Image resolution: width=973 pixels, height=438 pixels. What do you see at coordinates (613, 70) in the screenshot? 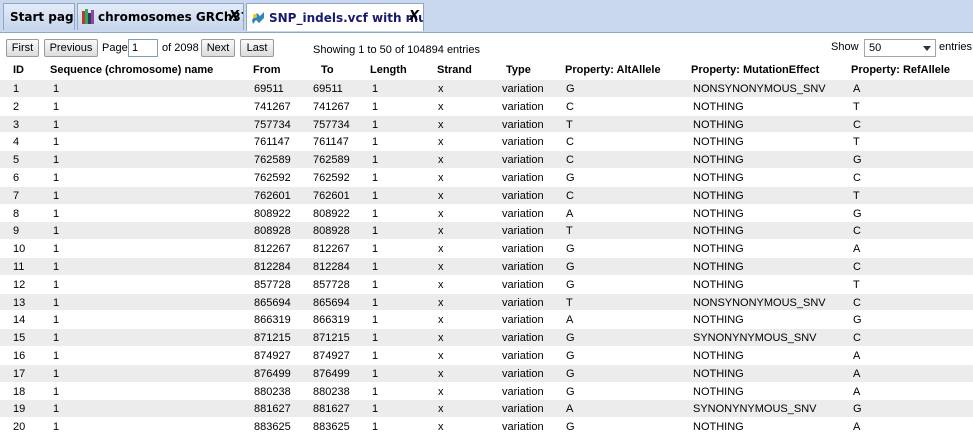
I see `column-header-alt-allele: Property: AltAllele` at bounding box center [613, 70].